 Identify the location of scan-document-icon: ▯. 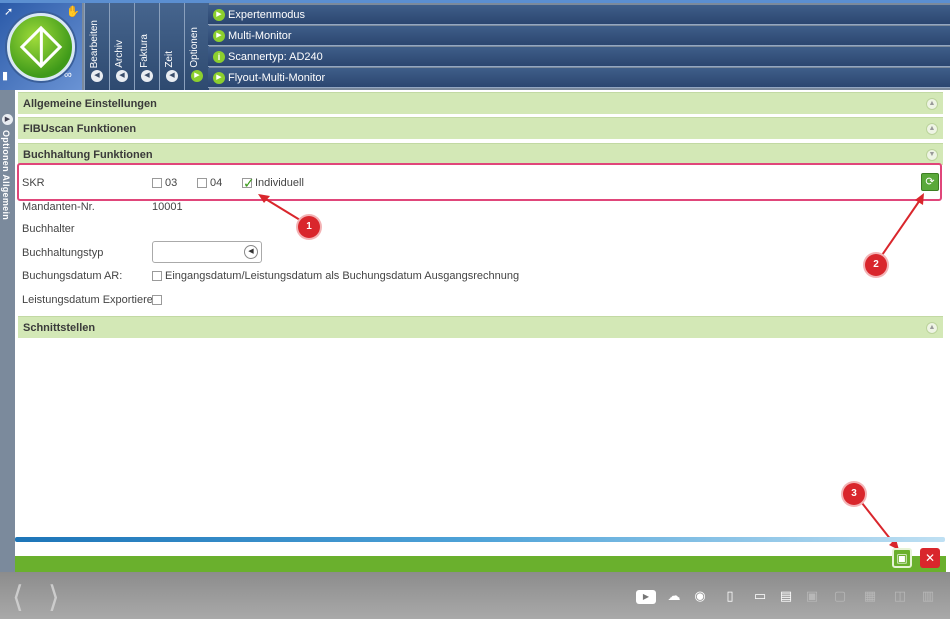
(730, 596).